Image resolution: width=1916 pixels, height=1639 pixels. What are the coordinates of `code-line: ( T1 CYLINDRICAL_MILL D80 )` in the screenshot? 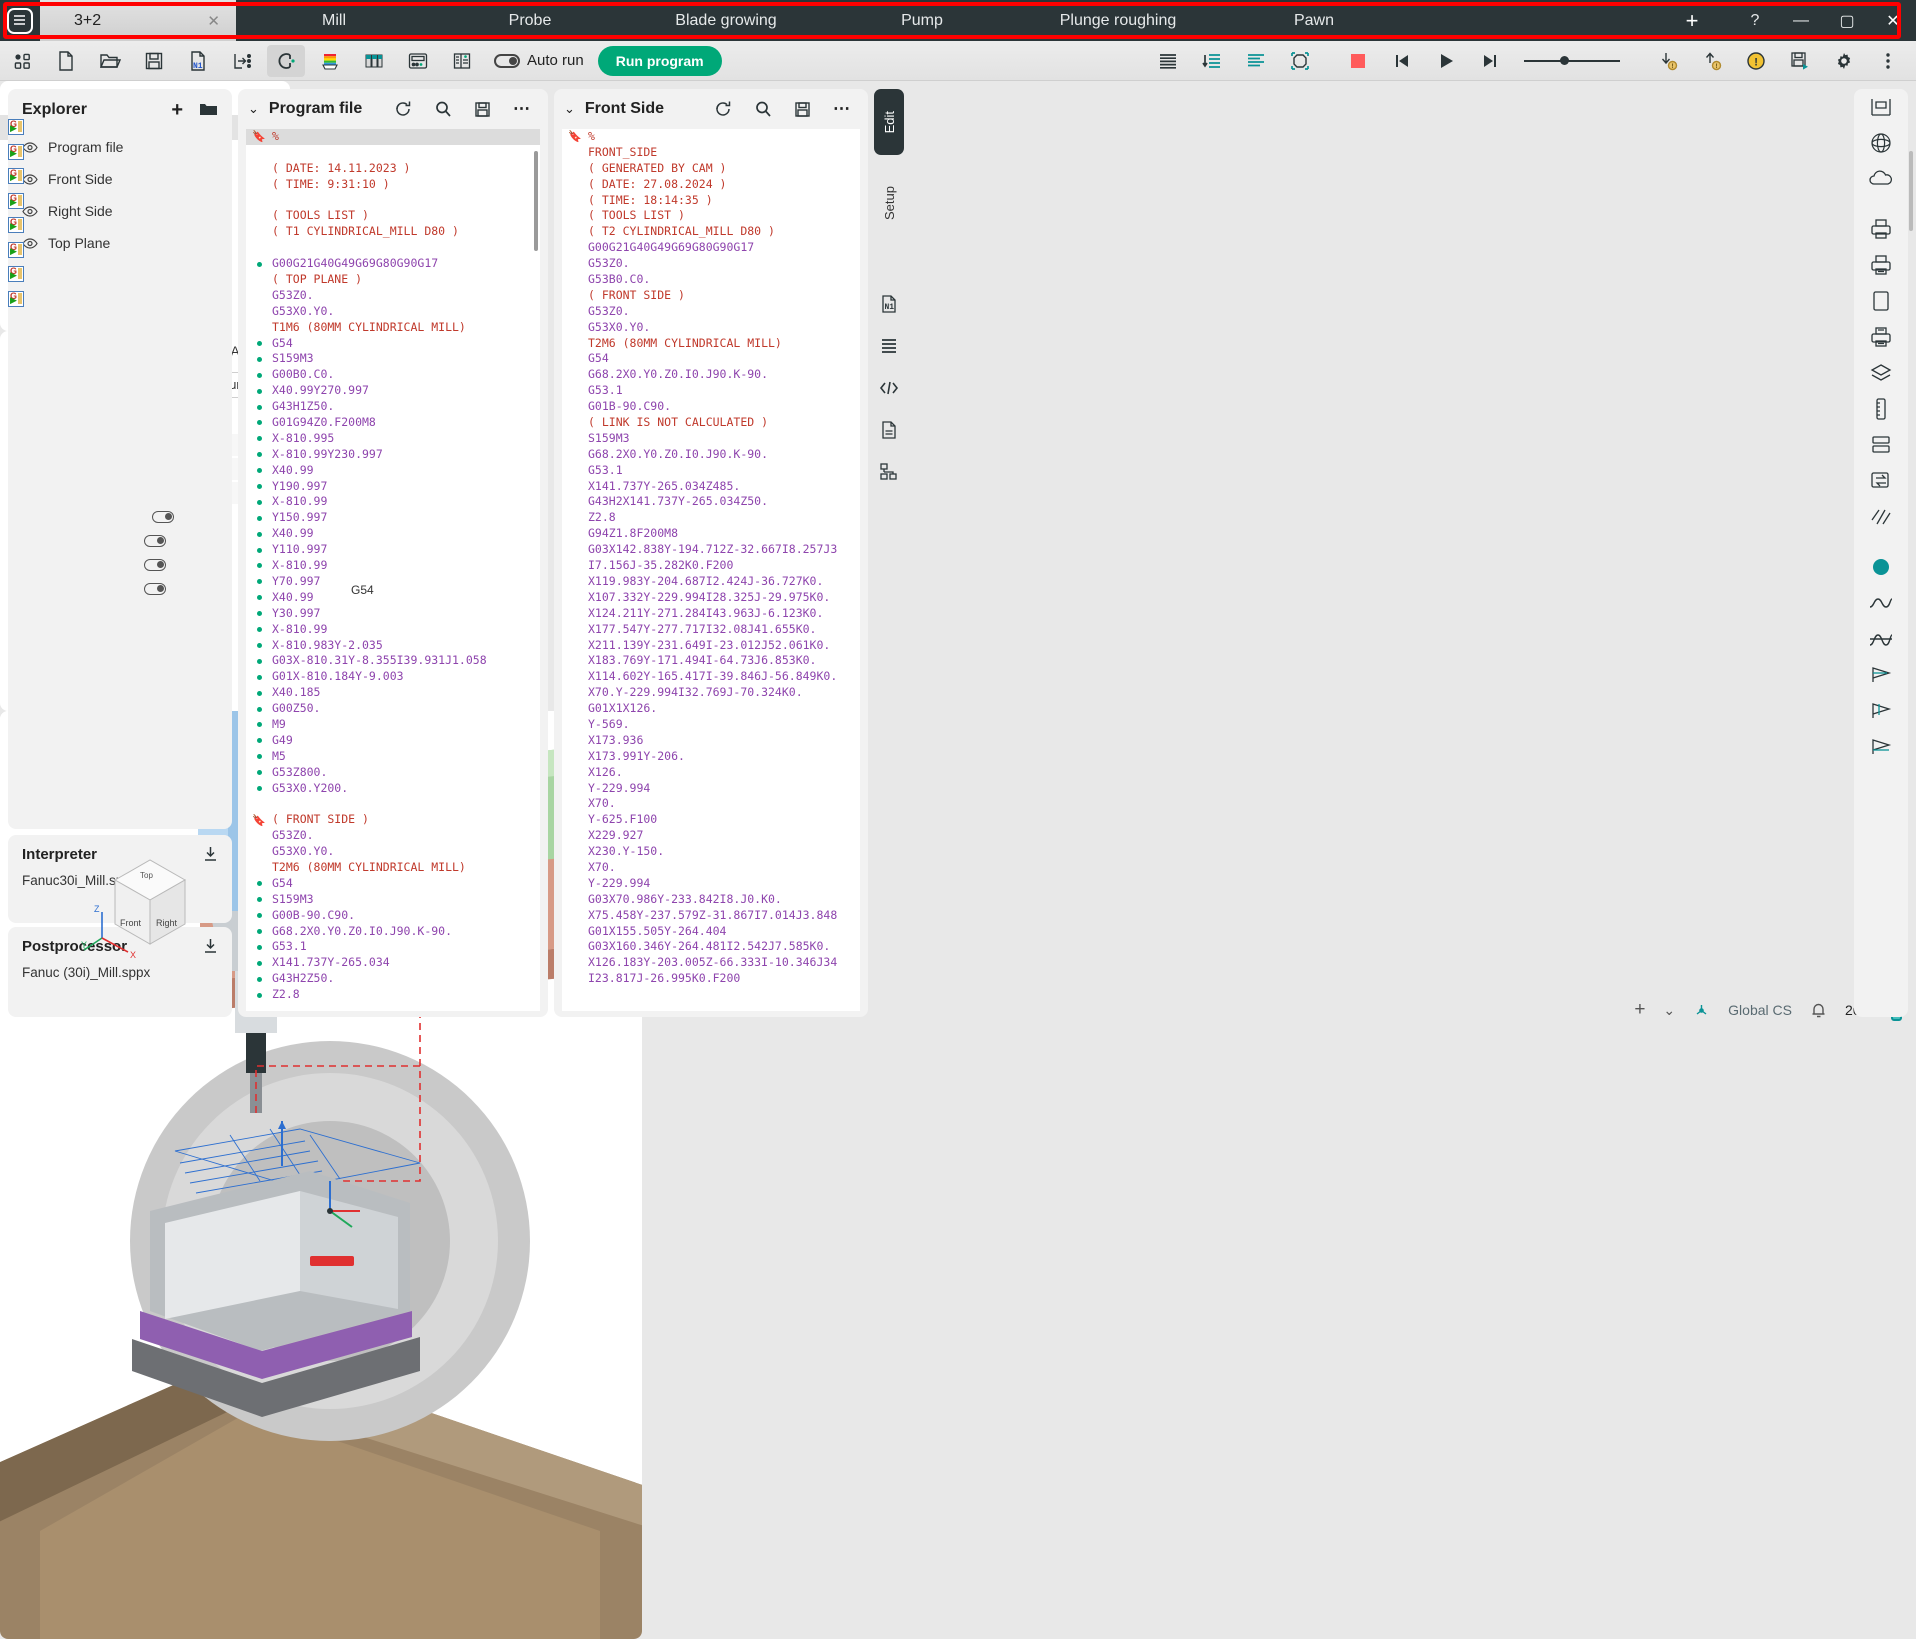 It's located at (393, 232).